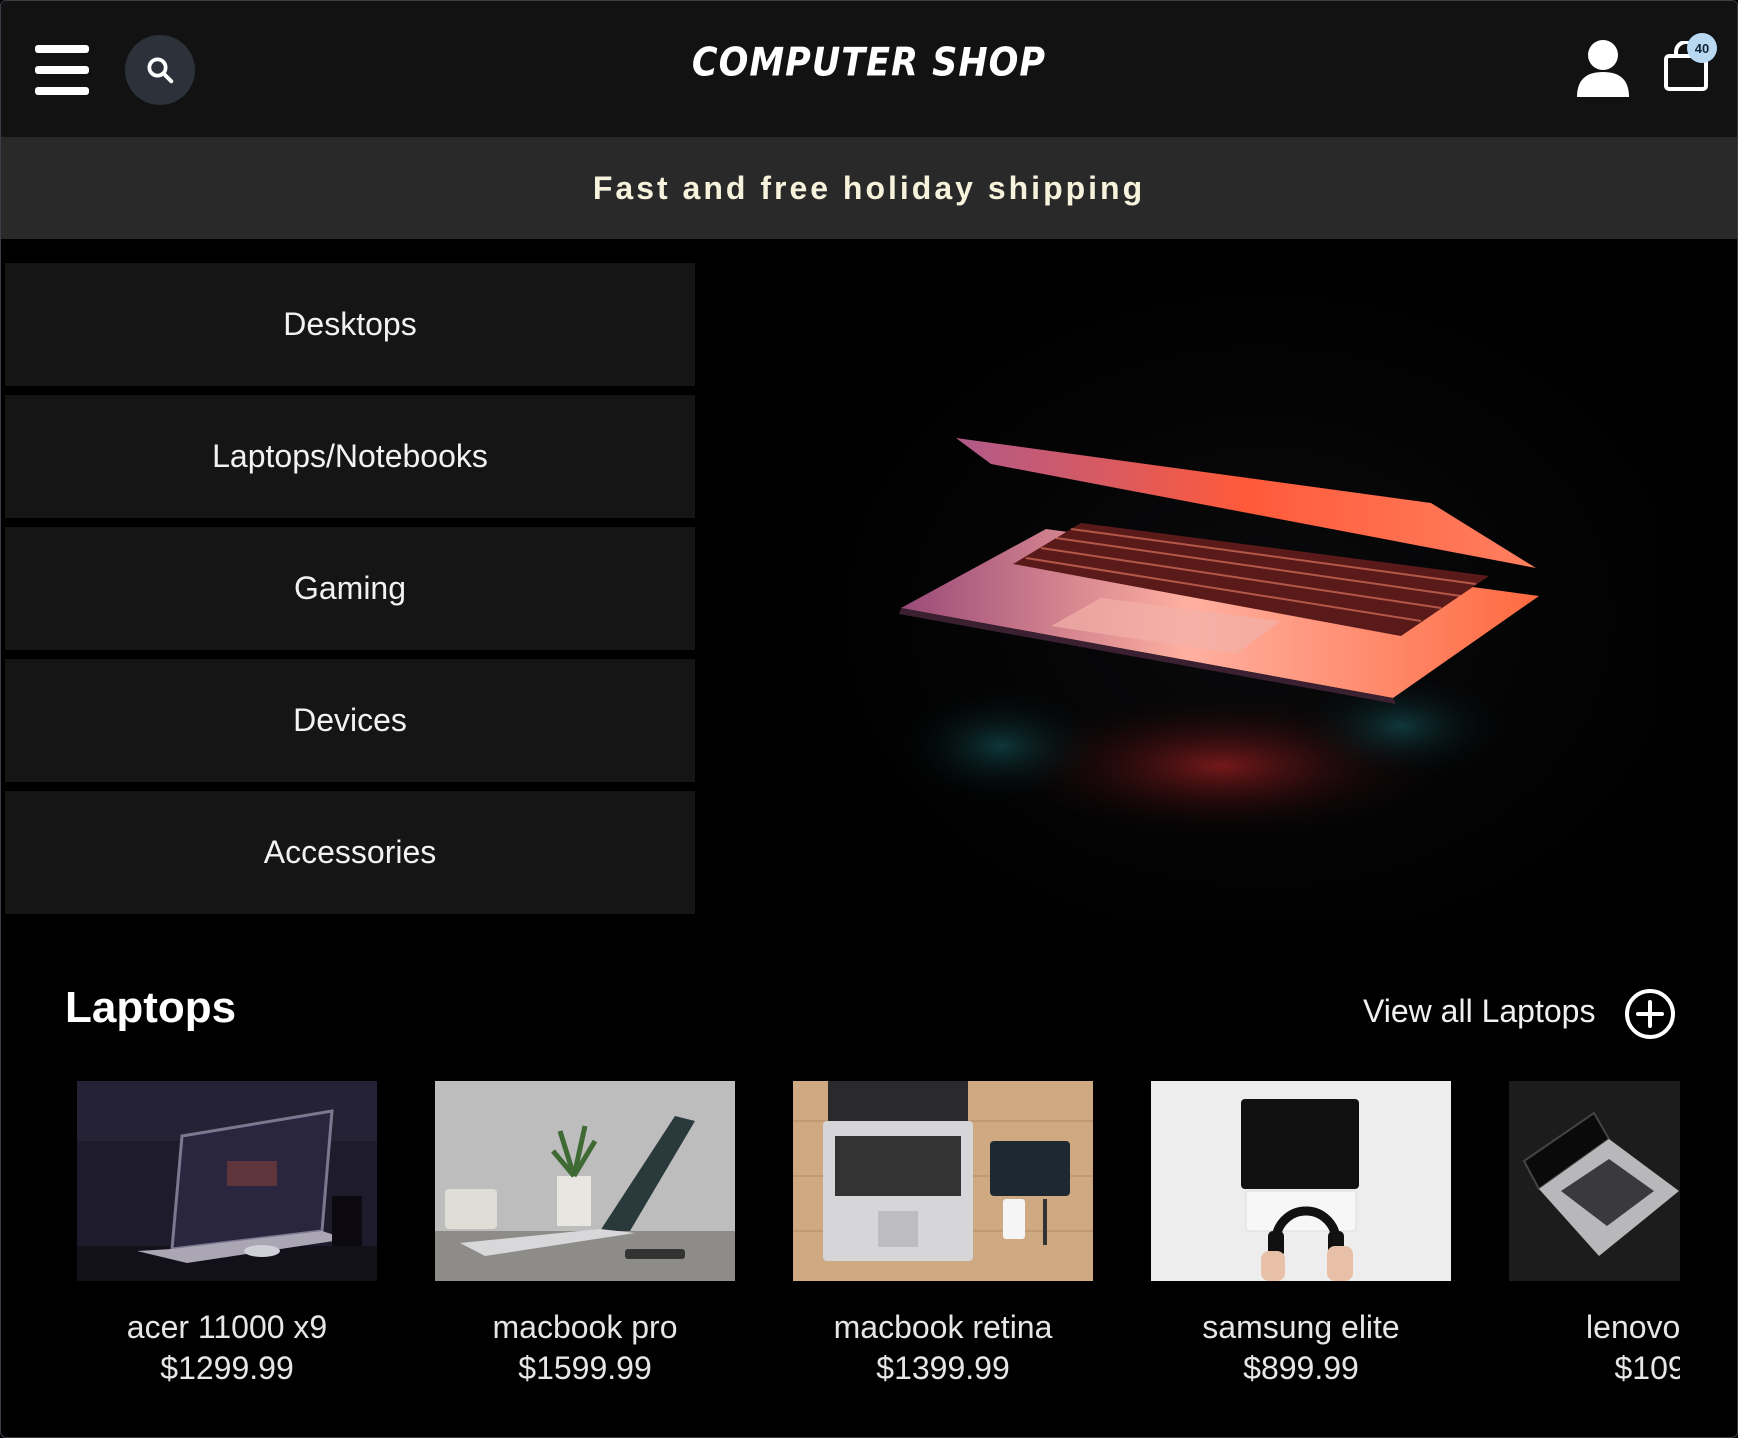  Describe the element at coordinates (943, 1368) in the screenshot. I see `product-price: $1399.99` at that location.